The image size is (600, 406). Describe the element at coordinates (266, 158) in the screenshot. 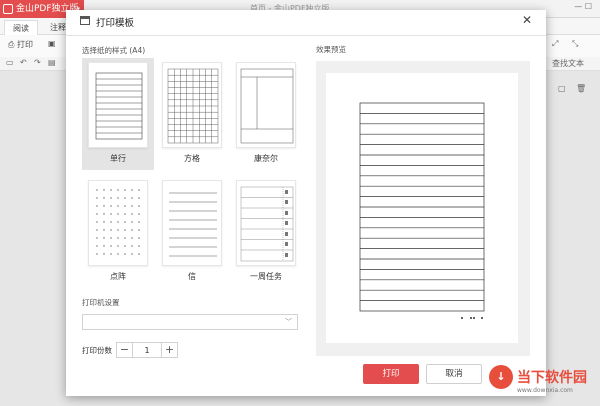

I see `template-label: 康奈尔` at that location.